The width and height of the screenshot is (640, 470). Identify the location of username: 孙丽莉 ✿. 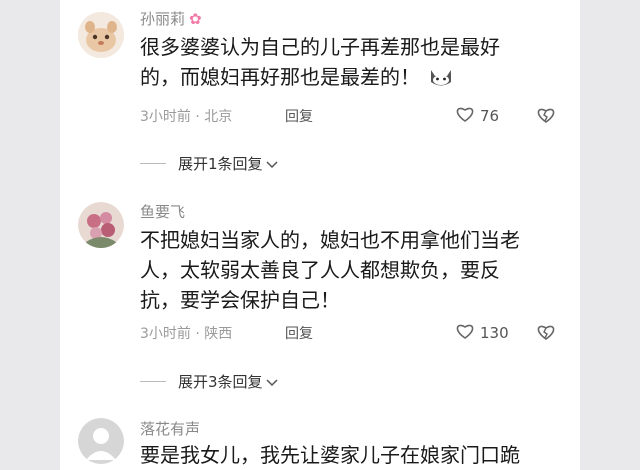
(171, 18).